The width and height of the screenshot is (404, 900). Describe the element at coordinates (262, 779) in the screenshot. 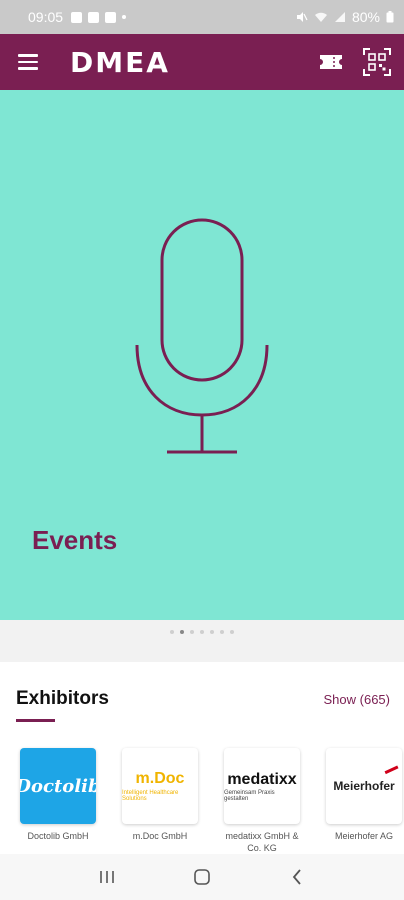

I see `logo-text: medatixx` at that location.